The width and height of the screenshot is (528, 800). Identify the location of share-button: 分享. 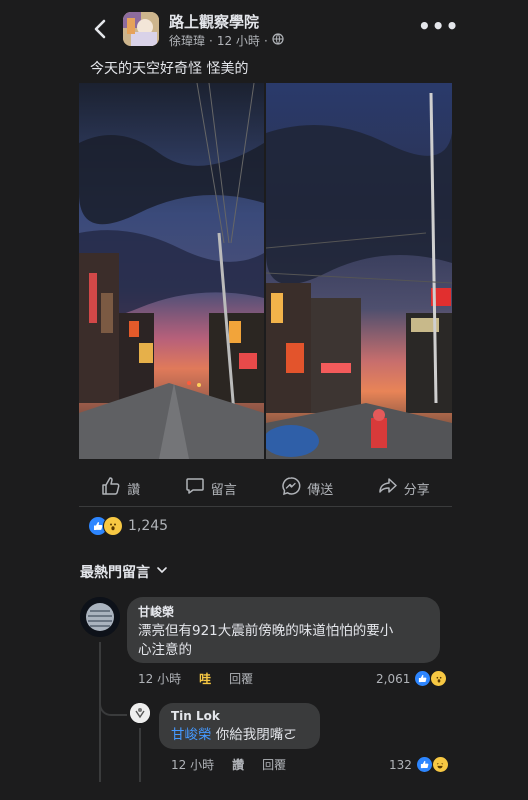
(404, 488).